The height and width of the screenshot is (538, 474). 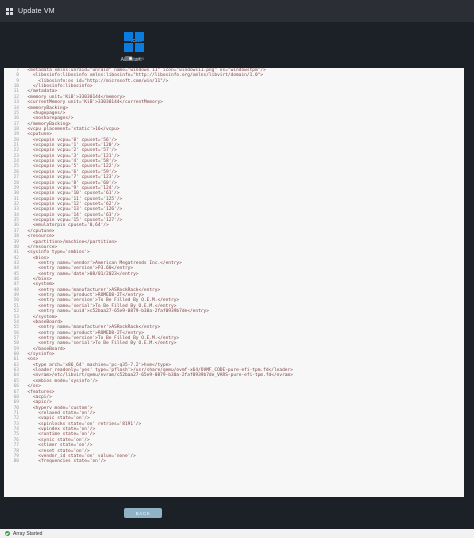 What do you see at coordinates (112, 60) in the screenshot?
I see `autostart-label: Autostart:` at bounding box center [112, 60].